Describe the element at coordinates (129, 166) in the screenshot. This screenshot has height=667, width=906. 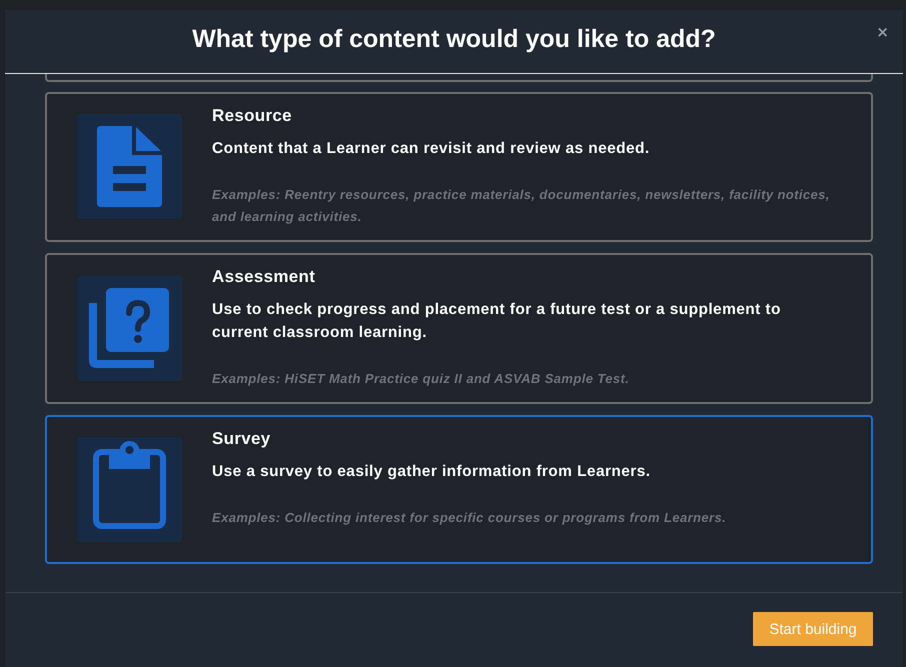
I see `document-icon` at that location.